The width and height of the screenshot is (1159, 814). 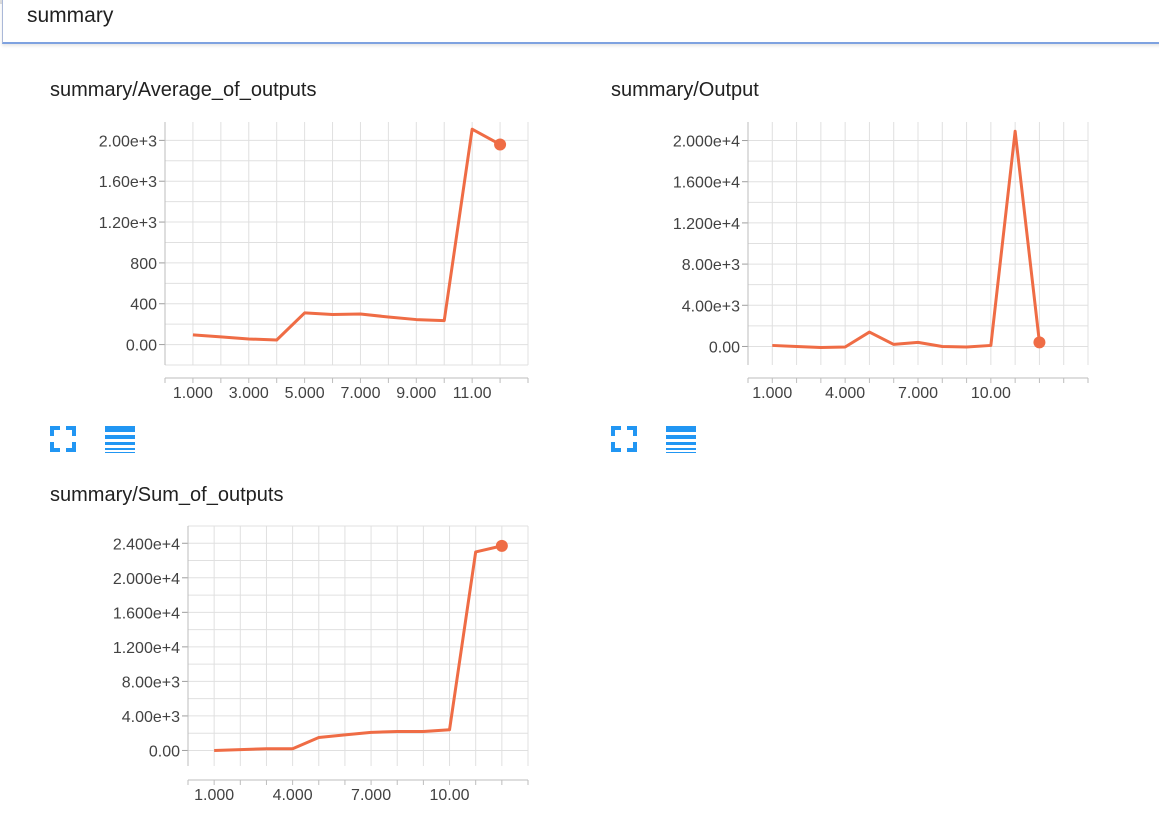 What do you see at coordinates (128, 141) in the screenshot?
I see `y-tick-label: 2.00e+3` at bounding box center [128, 141].